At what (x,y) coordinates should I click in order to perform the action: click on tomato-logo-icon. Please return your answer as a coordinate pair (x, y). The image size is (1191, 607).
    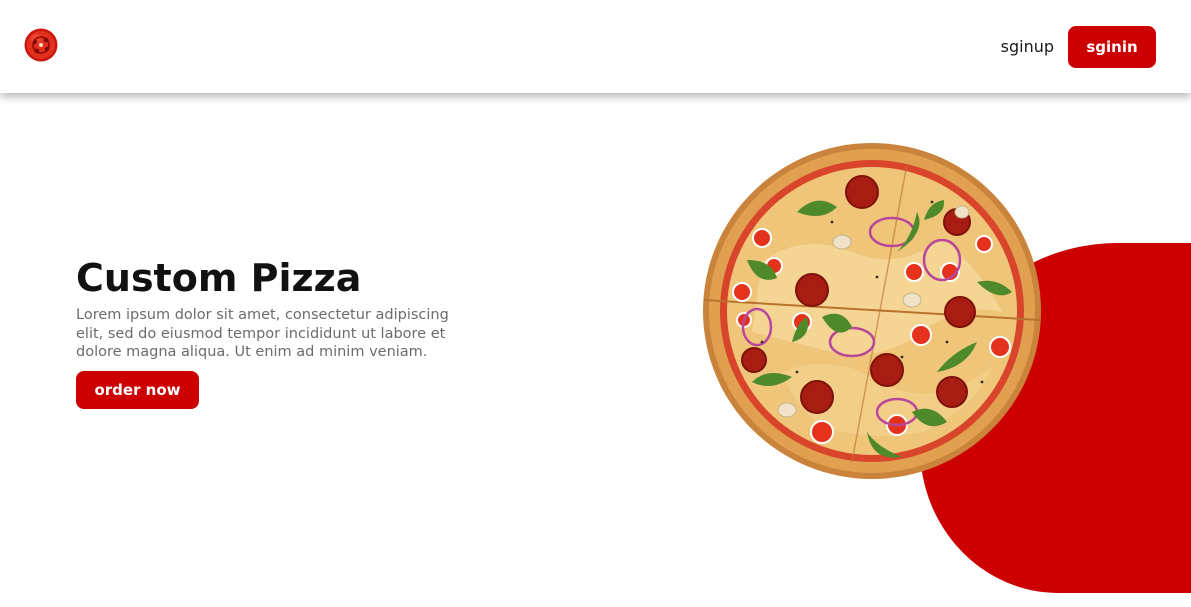
    Looking at the image, I should click on (41, 45).